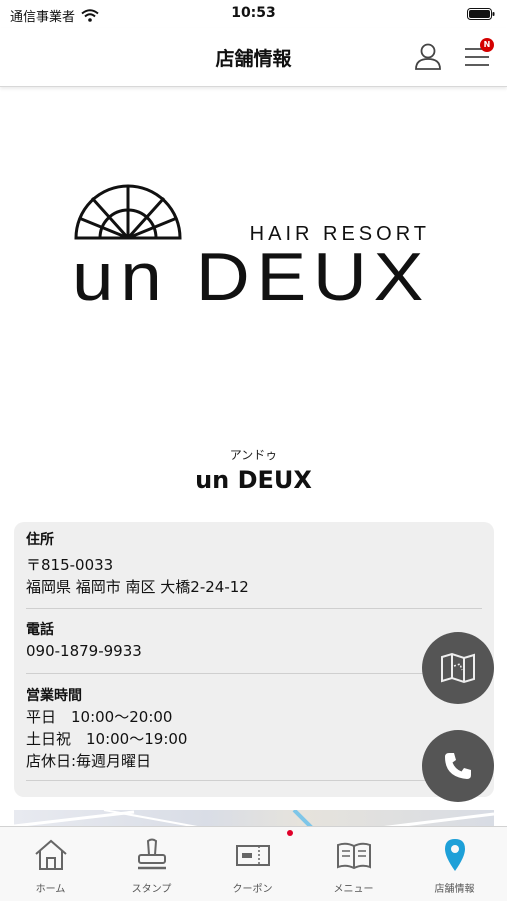 This screenshot has height=901, width=507. What do you see at coordinates (54, 696) in the screenshot?
I see `hours-label: 営業時間` at bounding box center [54, 696].